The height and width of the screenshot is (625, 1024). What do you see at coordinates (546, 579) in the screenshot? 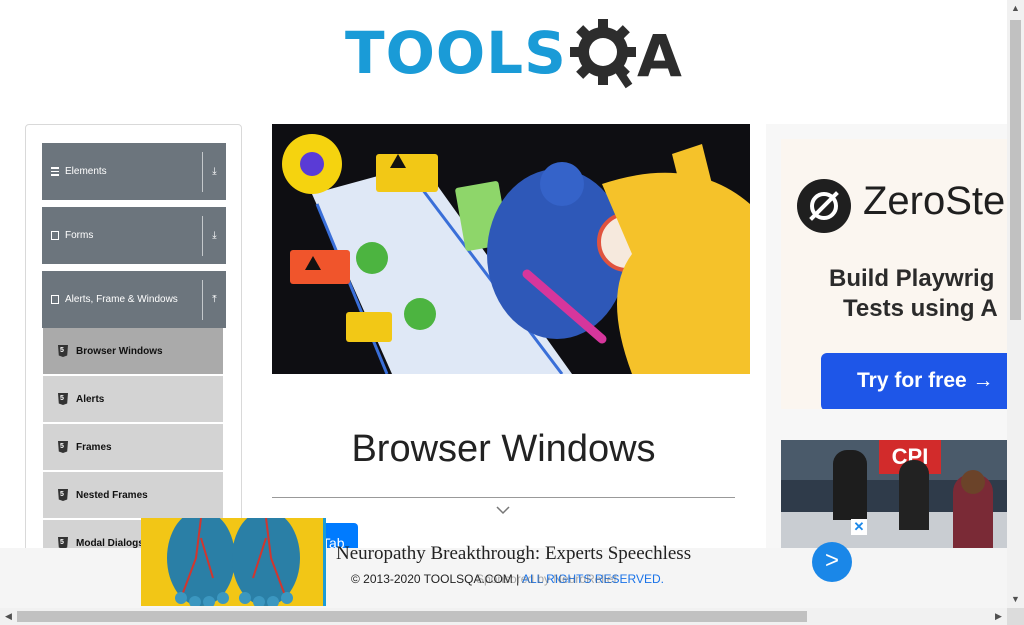
I see `ad-source: Sponsored by NeuroRelief` at bounding box center [546, 579].